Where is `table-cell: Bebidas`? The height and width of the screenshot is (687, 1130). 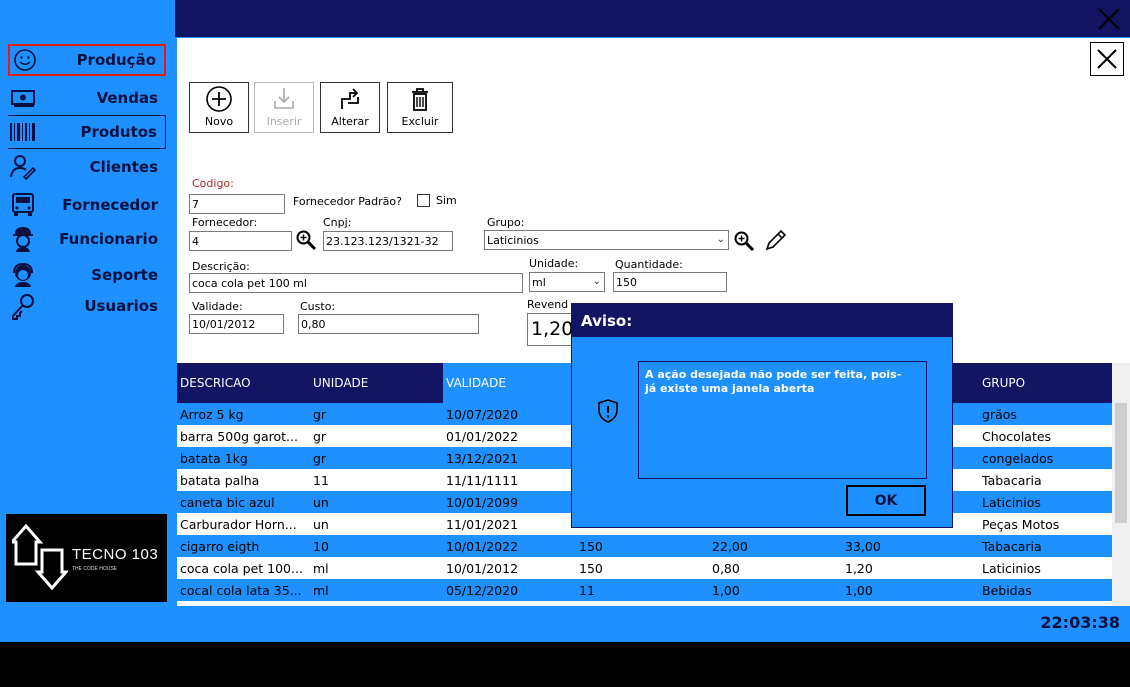
table-cell: Bebidas is located at coordinates (1007, 590).